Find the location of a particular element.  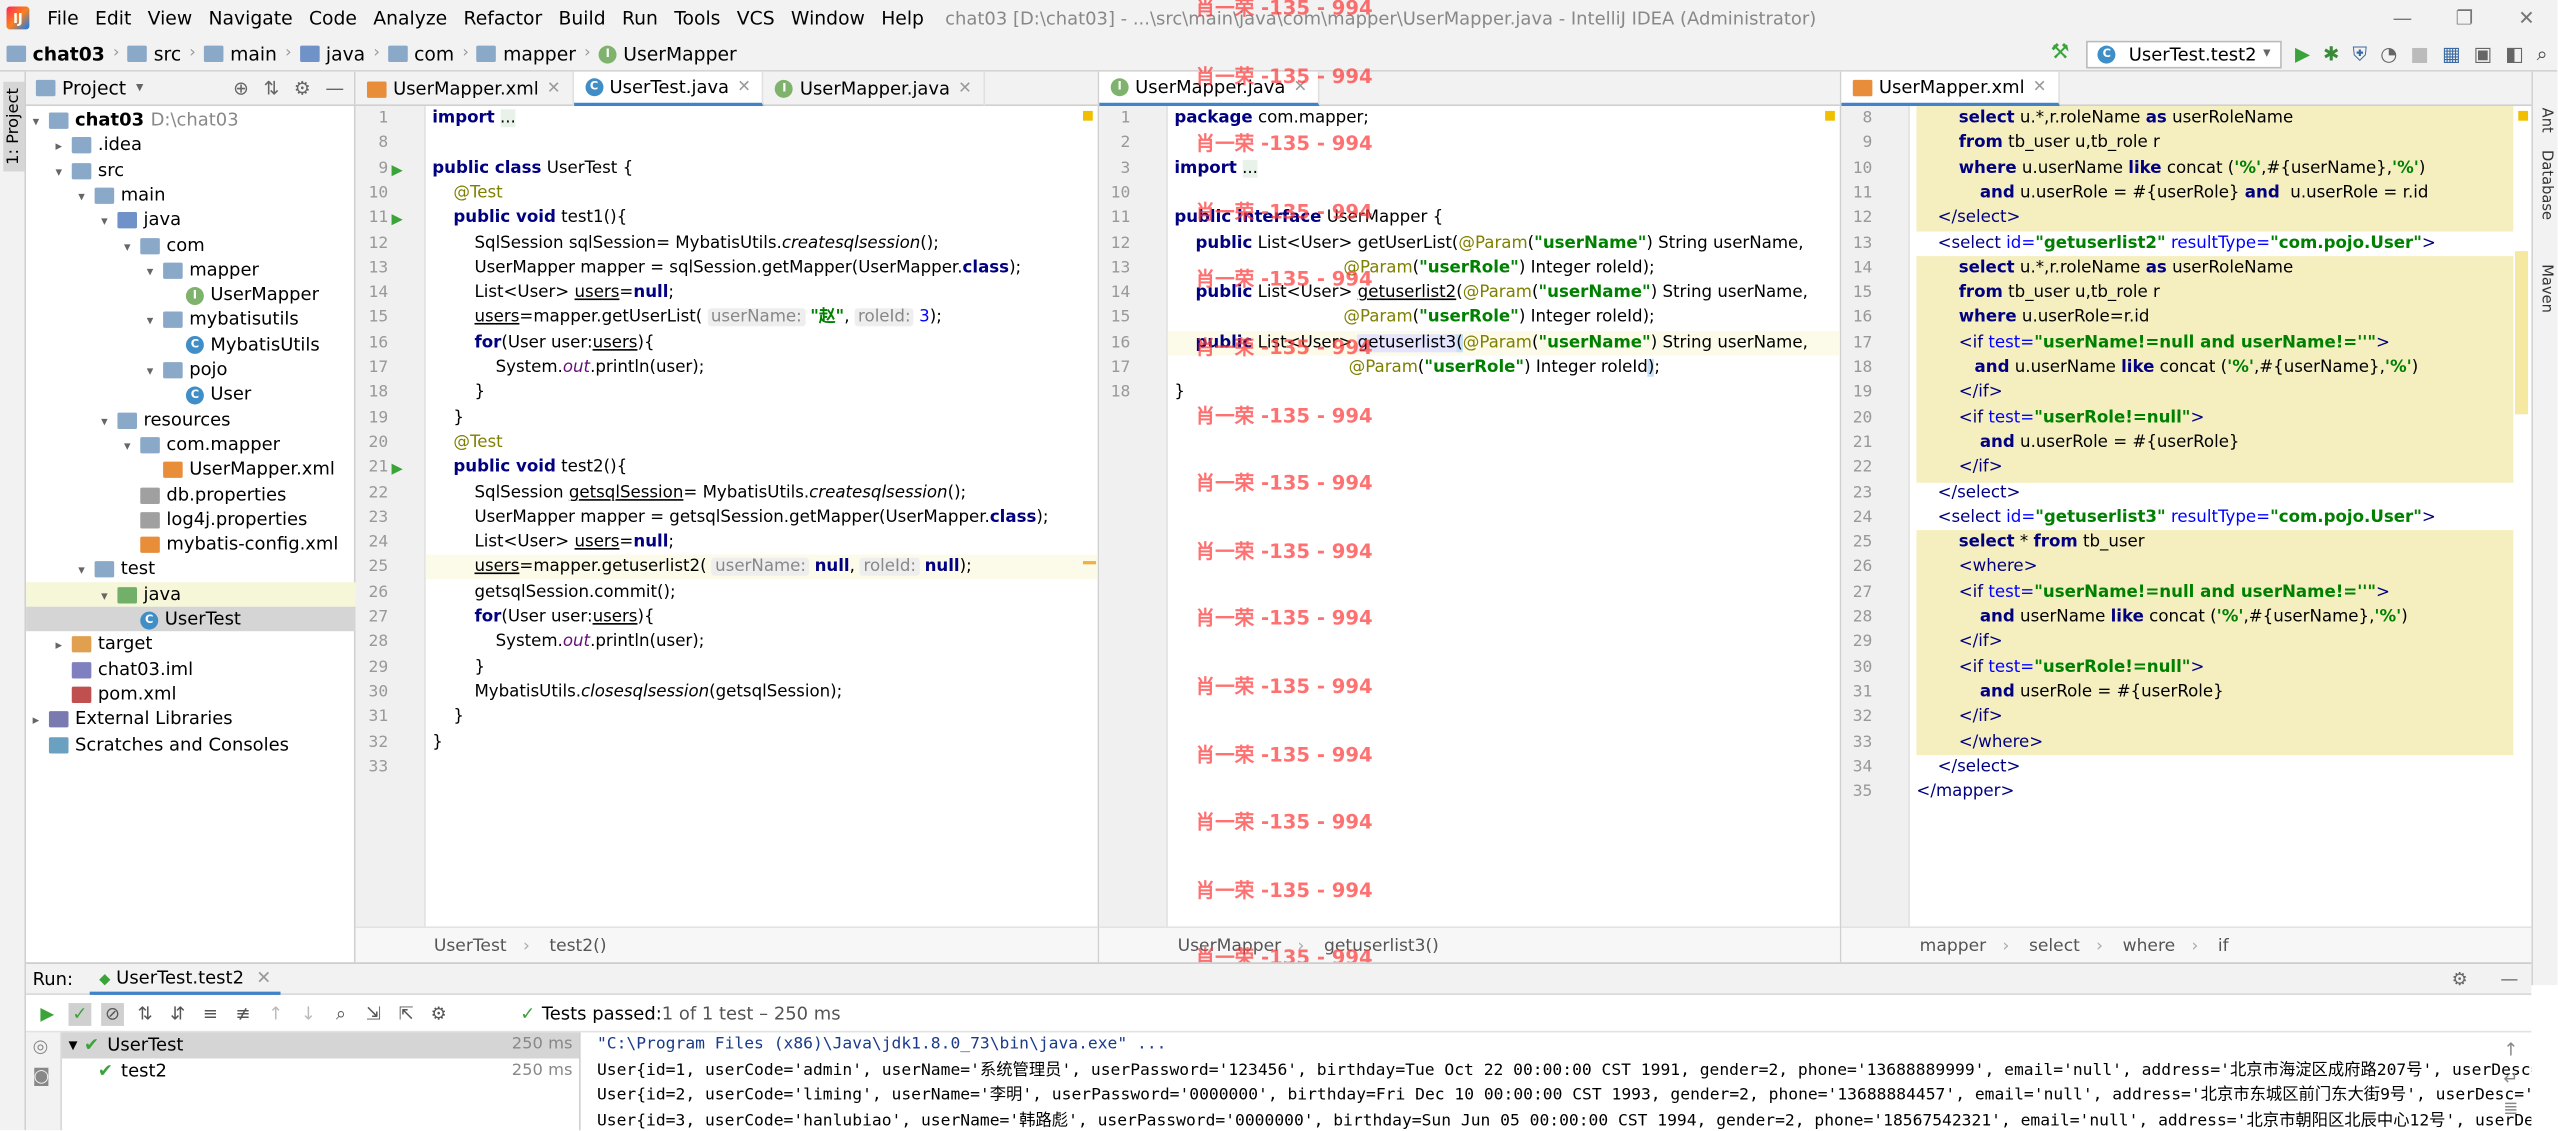

debug-icon: ✱ is located at coordinates (2331, 53).